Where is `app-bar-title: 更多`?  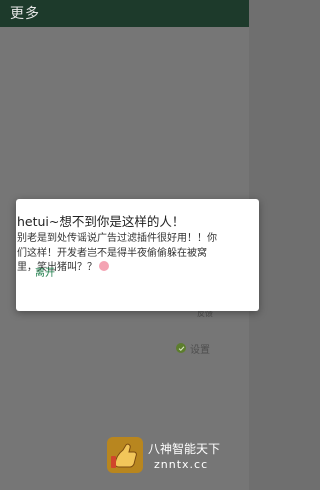
app-bar-title: 更多 is located at coordinates (25, 14).